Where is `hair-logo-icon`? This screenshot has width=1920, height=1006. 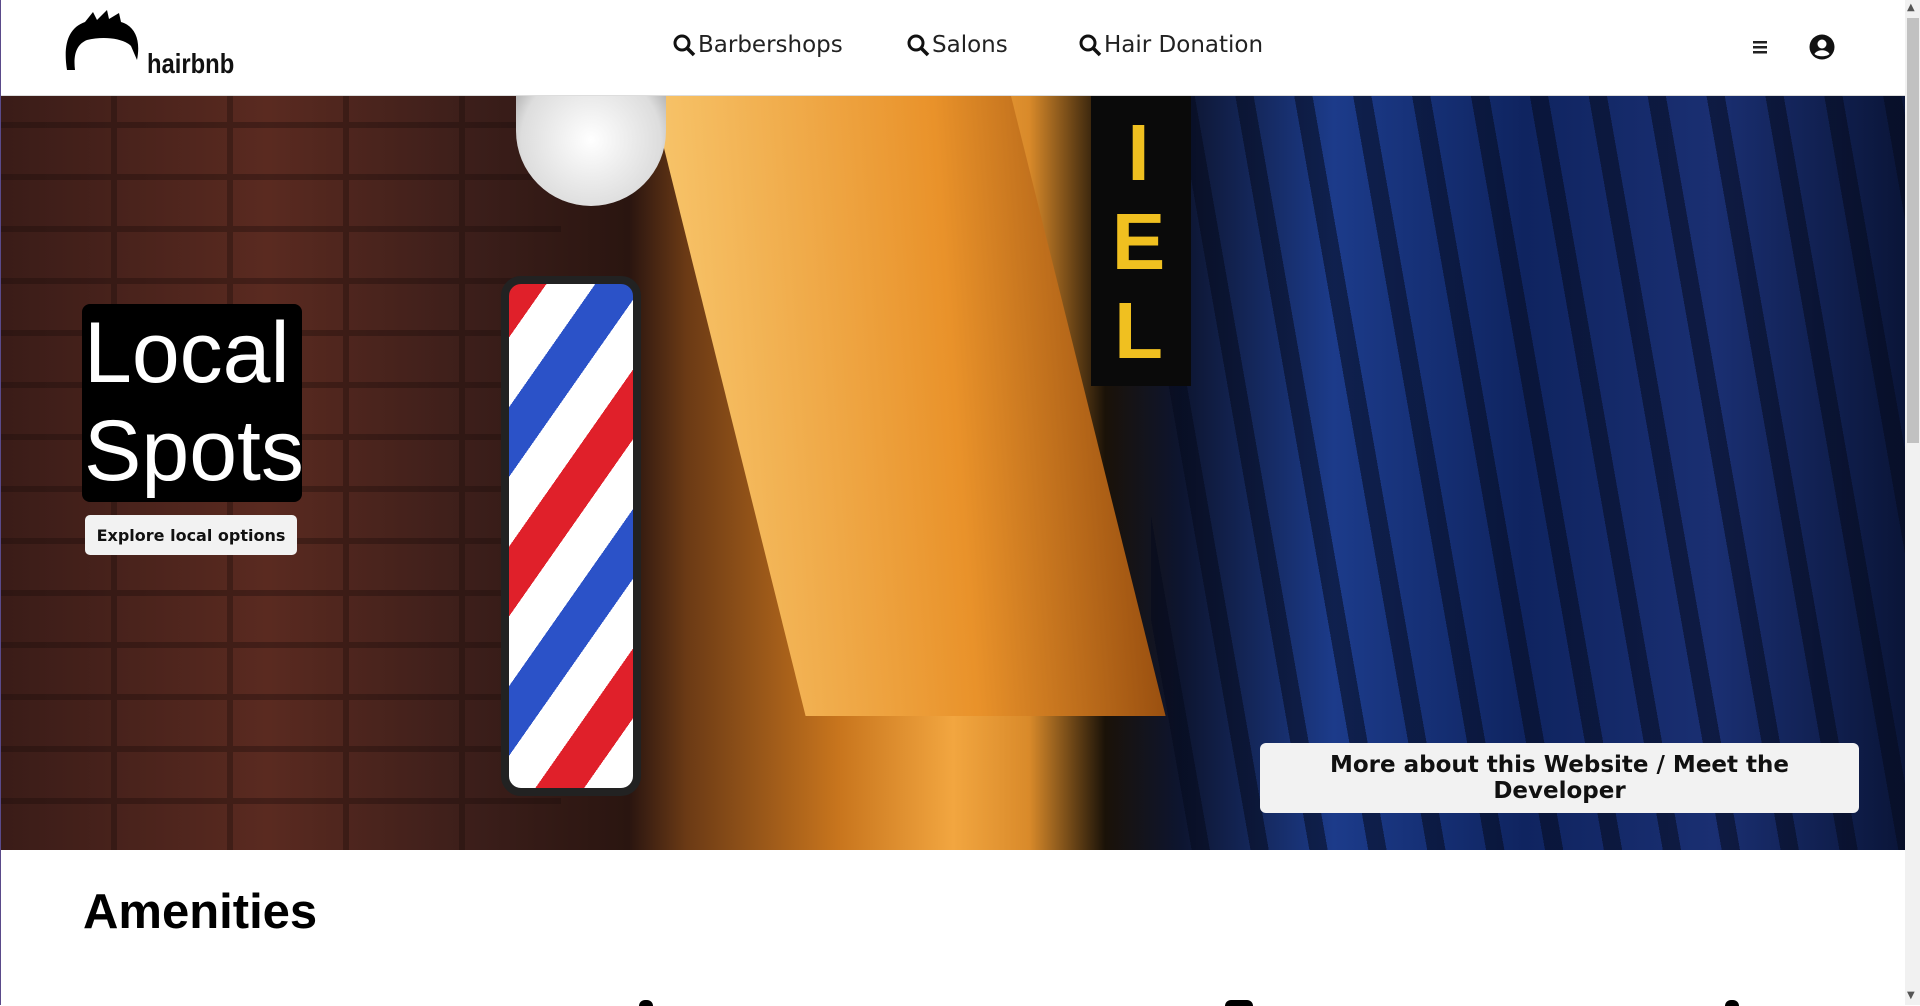
hair-logo-icon is located at coordinates (103, 41).